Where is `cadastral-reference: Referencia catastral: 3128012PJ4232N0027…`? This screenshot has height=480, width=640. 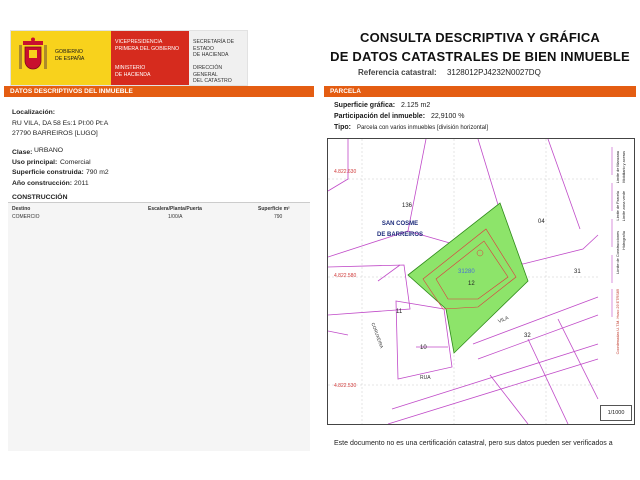
cadastral-reference: Referencia catastral: 3128012PJ4232N0027… is located at coordinates (449, 72).